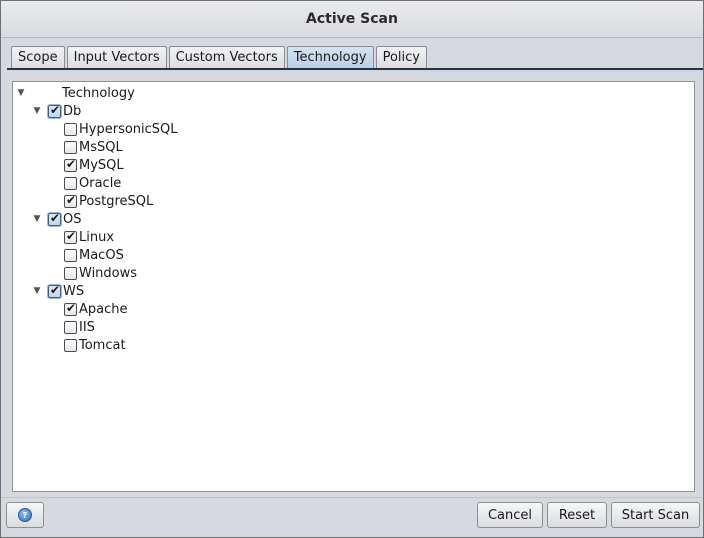  Describe the element at coordinates (577, 515) in the screenshot. I see `reset-button: Reset` at that location.